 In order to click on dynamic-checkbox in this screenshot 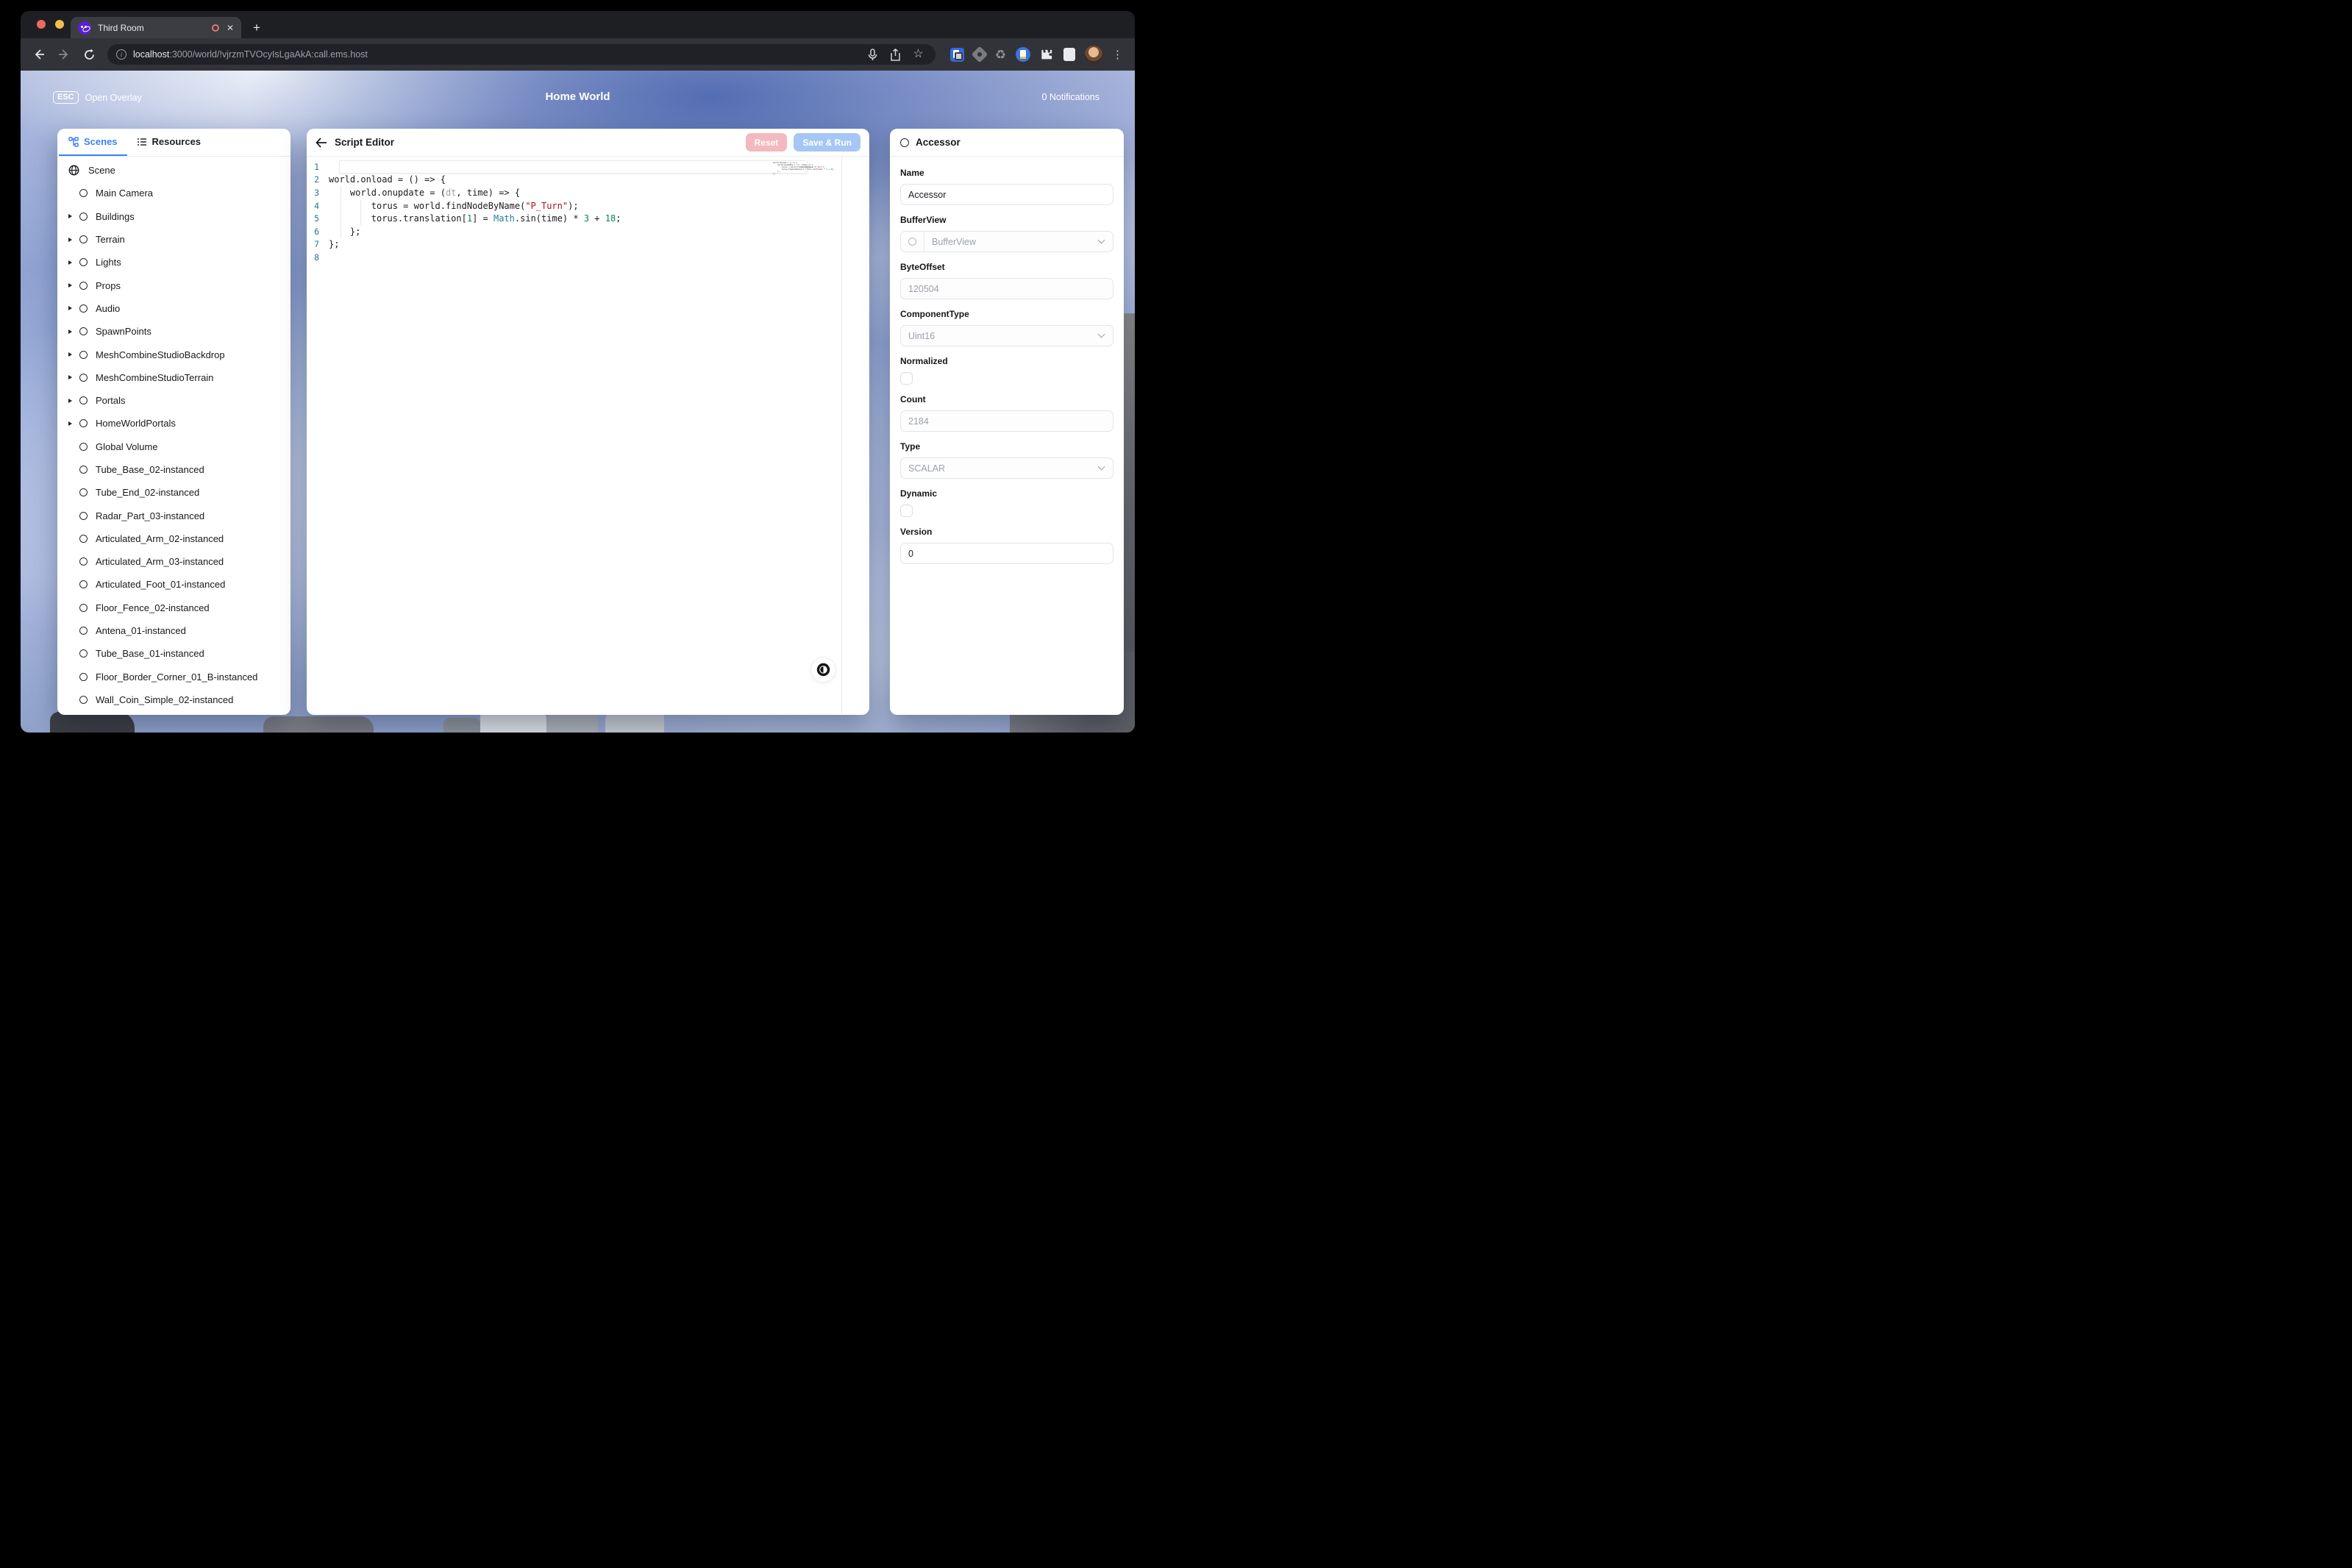, I will do `click(906, 511)`.